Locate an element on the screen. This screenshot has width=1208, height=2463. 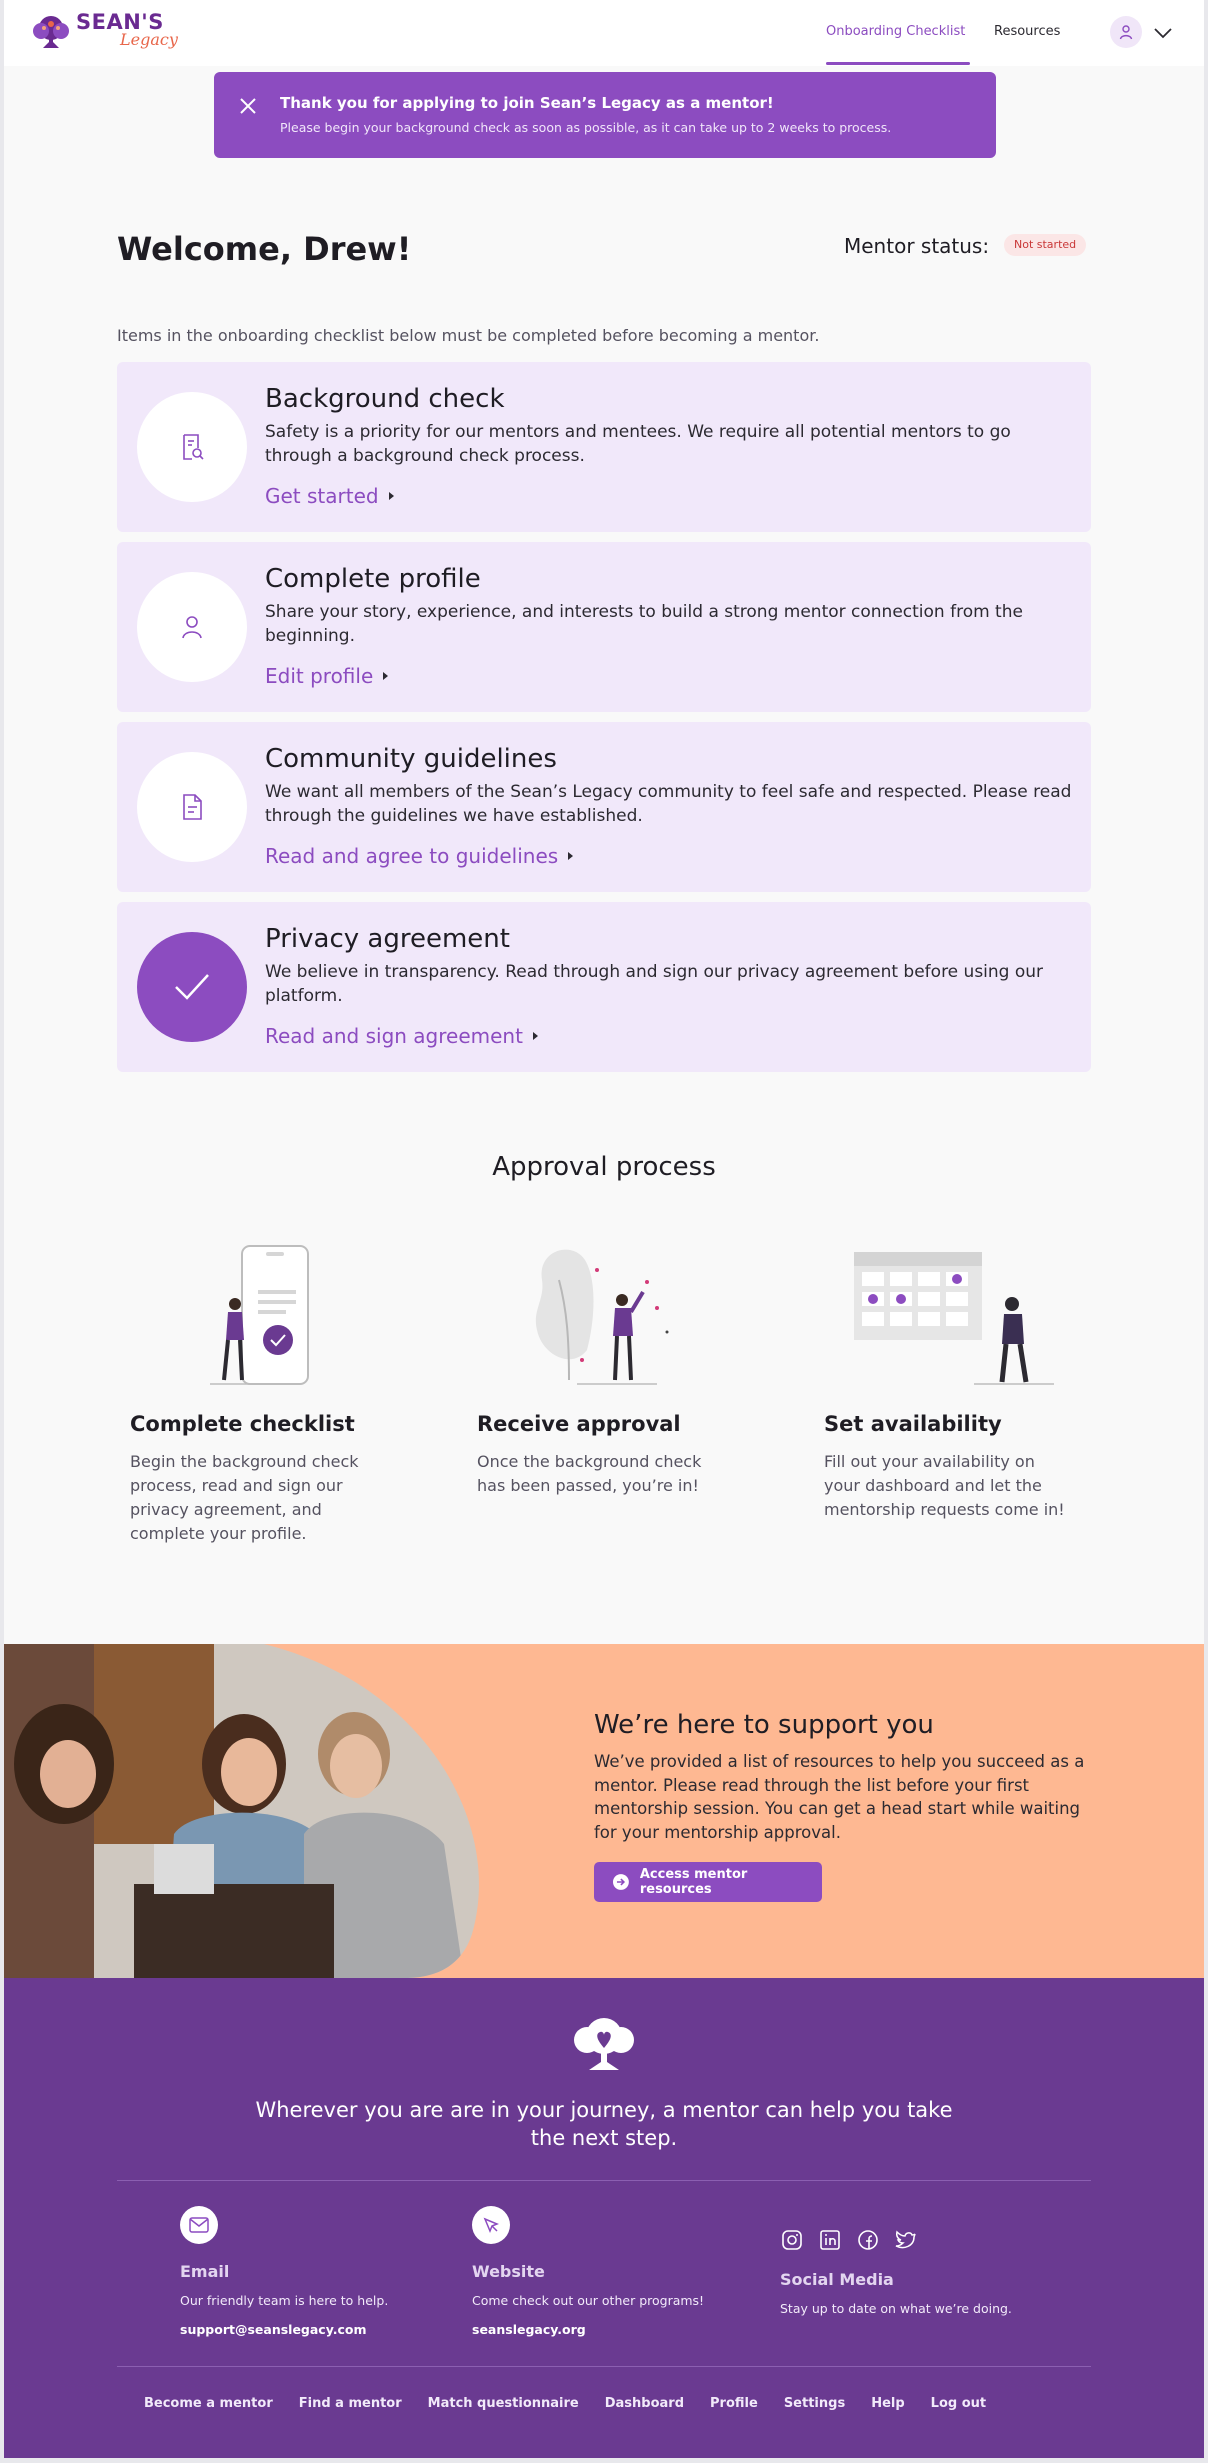
contact-title: Email is located at coordinates (205, 2271).